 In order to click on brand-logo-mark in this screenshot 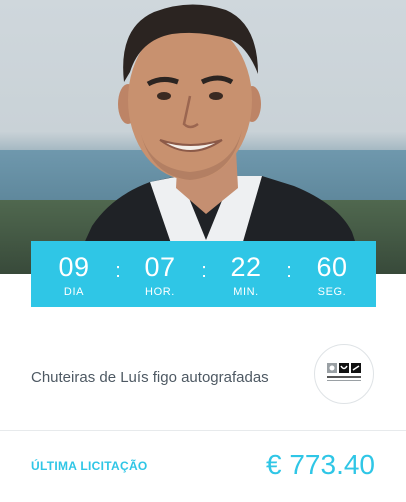, I will do `click(344, 372)`.